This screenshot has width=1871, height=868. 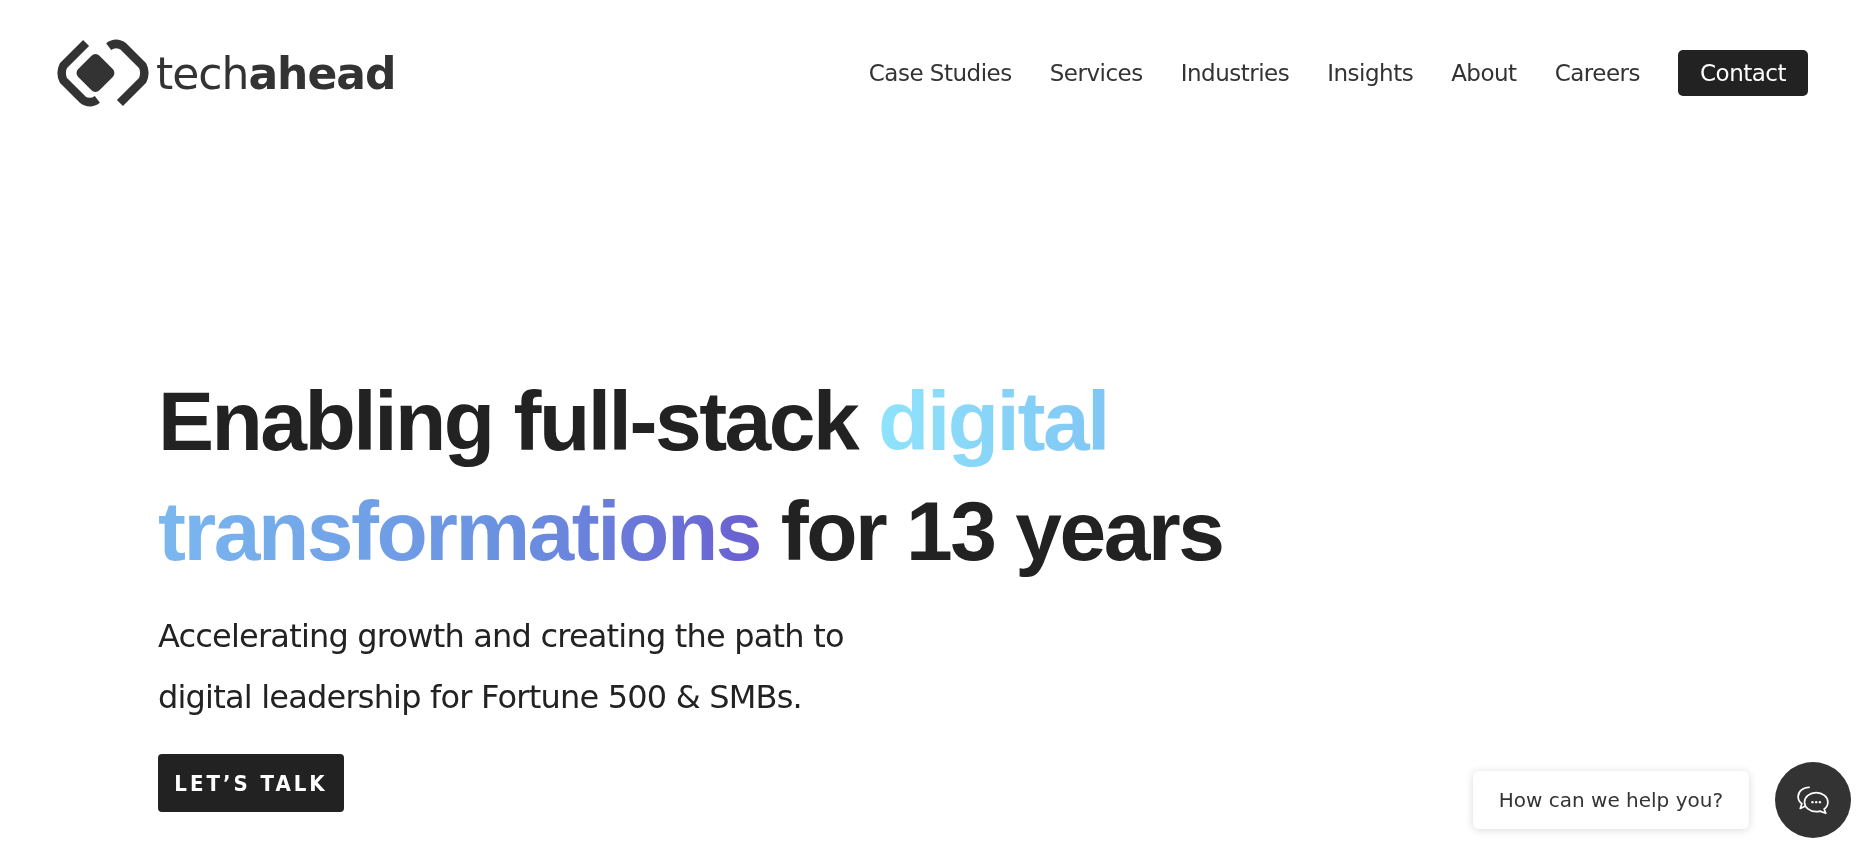 I want to click on nav-link: Case Studies, so click(x=940, y=73).